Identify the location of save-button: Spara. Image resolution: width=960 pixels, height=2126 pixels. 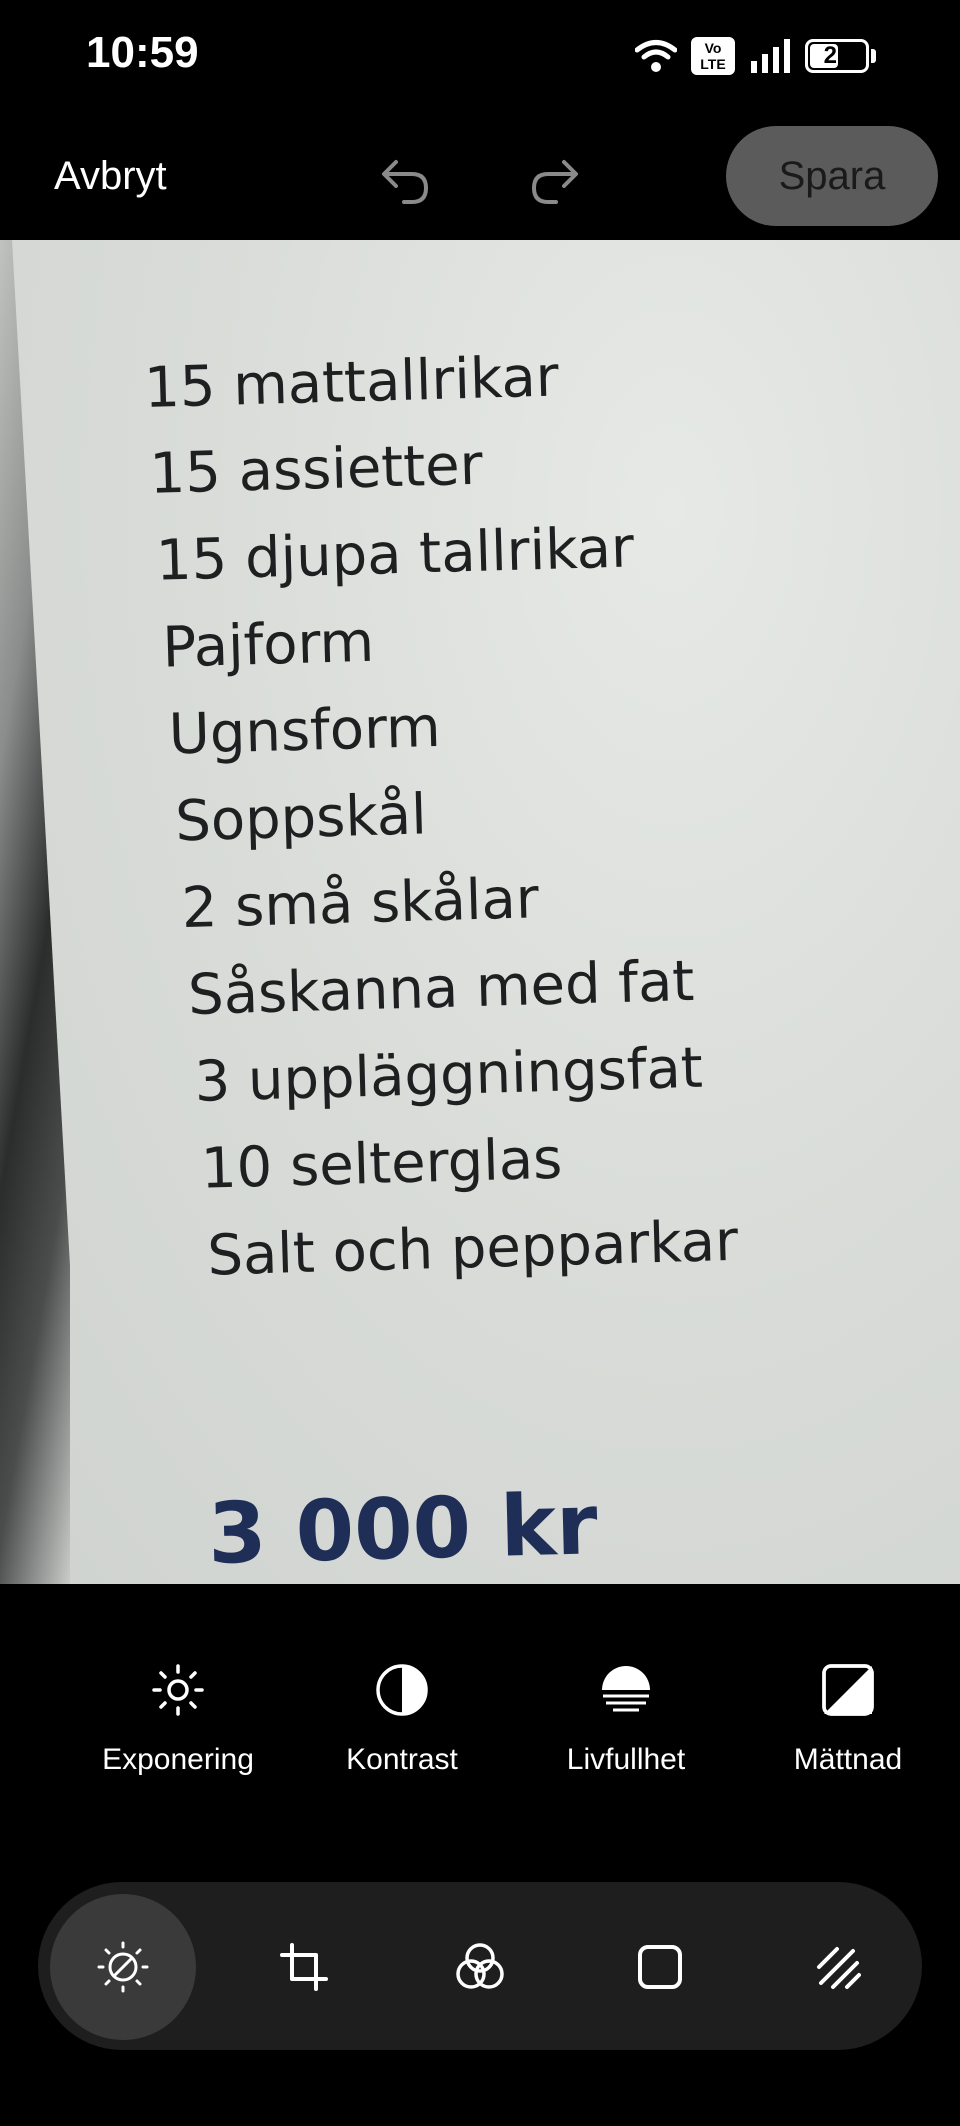
(832, 176).